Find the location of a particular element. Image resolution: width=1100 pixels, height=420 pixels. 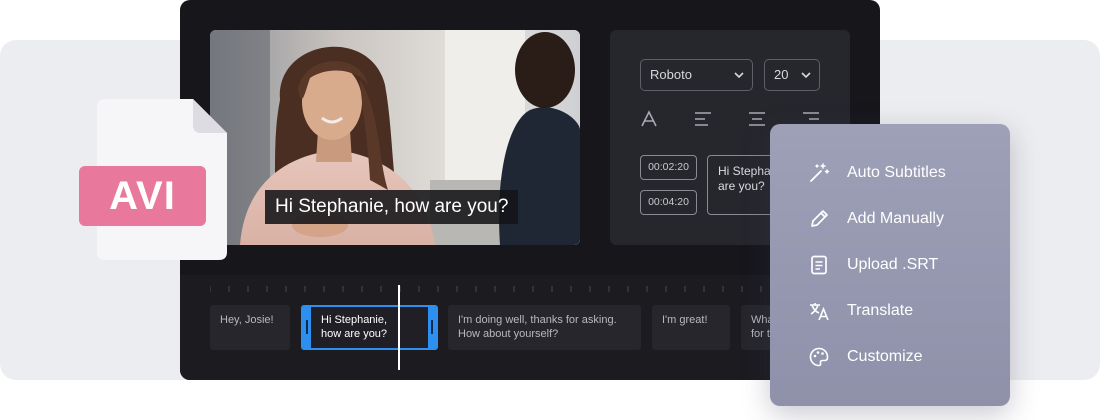

magic-wand-icon is located at coordinates (820, 172).